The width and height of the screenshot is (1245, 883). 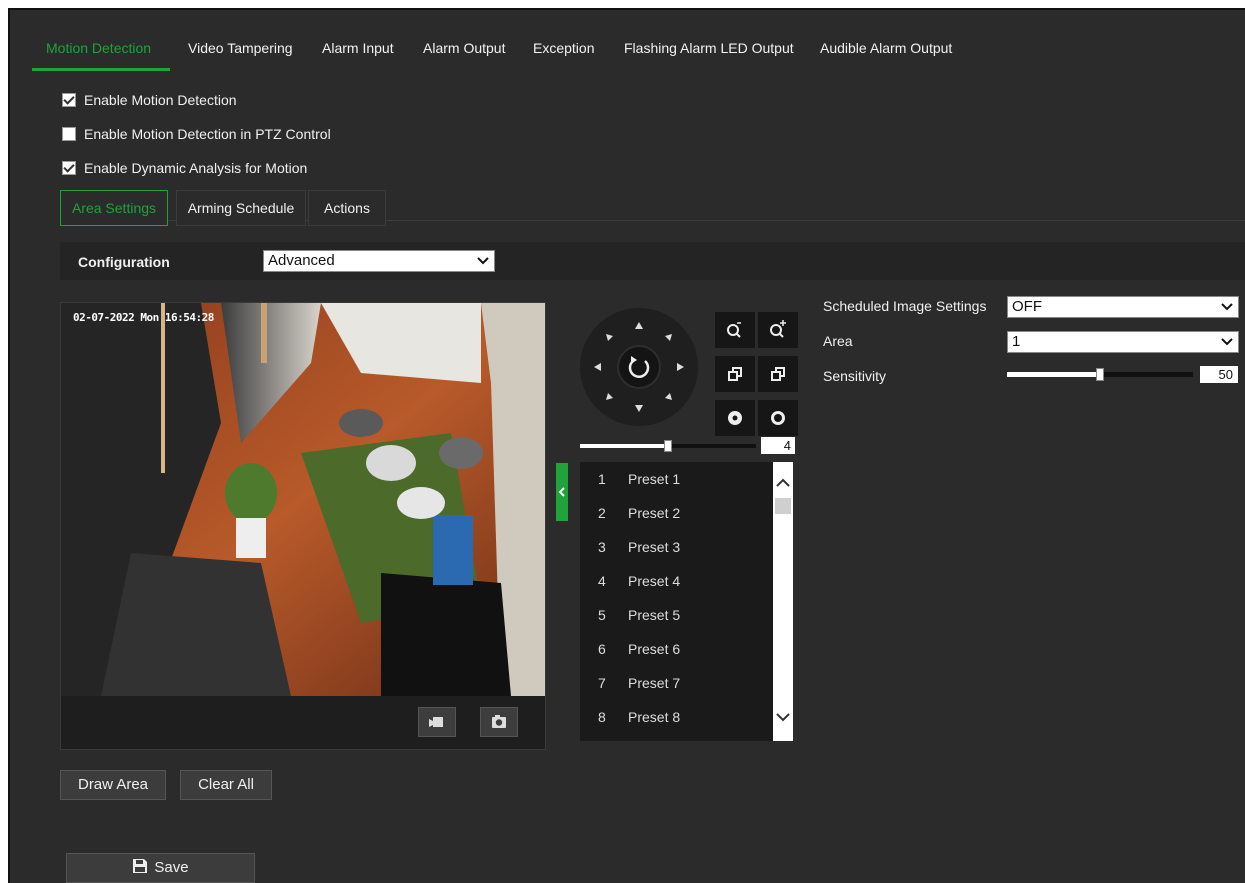 What do you see at coordinates (735, 374) in the screenshot?
I see `focus-near-button` at bounding box center [735, 374].